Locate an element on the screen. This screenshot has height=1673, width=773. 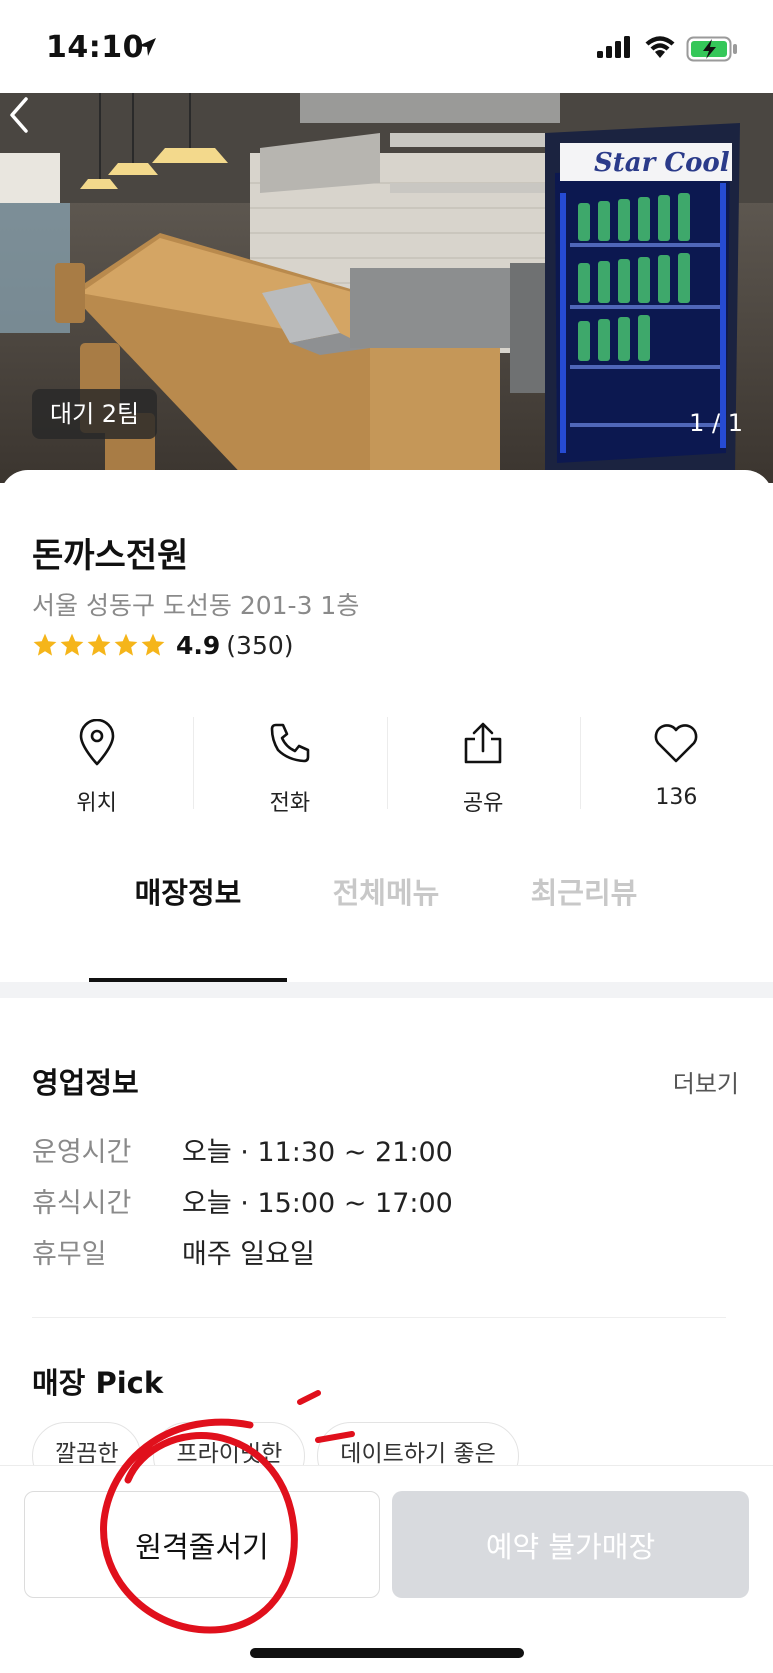
break-time-row: 휴식시간 오늘 · 15:00 ~ 17:00 is located at coordinates (242, 1201).